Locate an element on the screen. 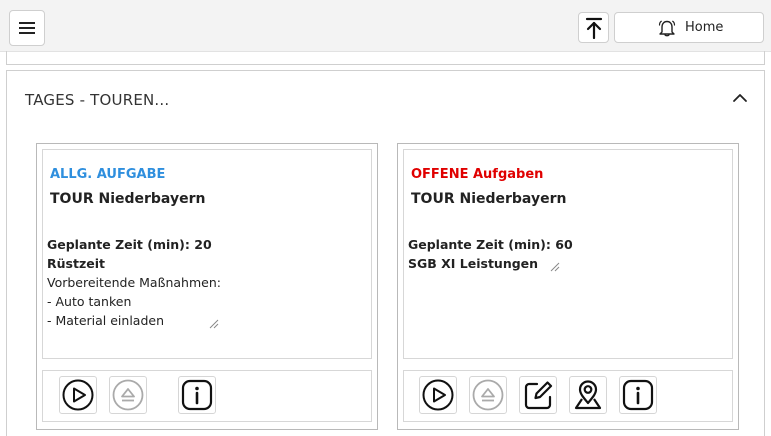  note-line: Vorbereitende Maßnahmen: is located at coordinates (134, 282).